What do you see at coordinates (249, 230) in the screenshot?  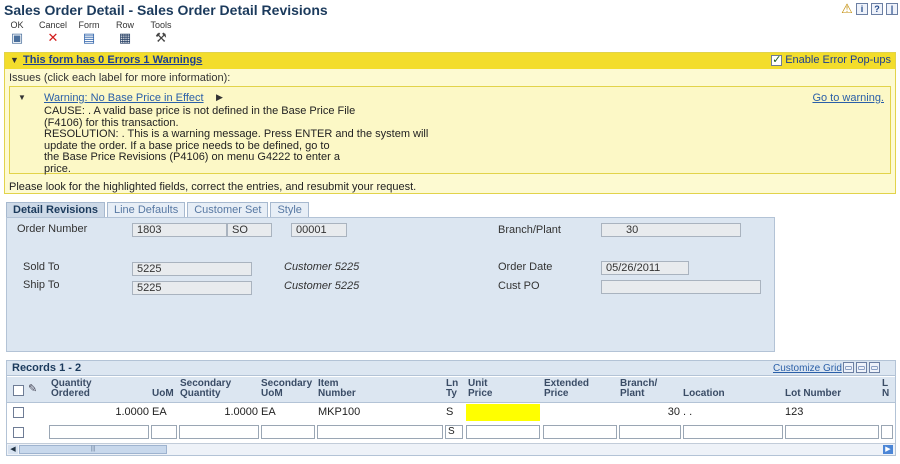 I see `order-type-field: SO` at bounding box center [249, 230].